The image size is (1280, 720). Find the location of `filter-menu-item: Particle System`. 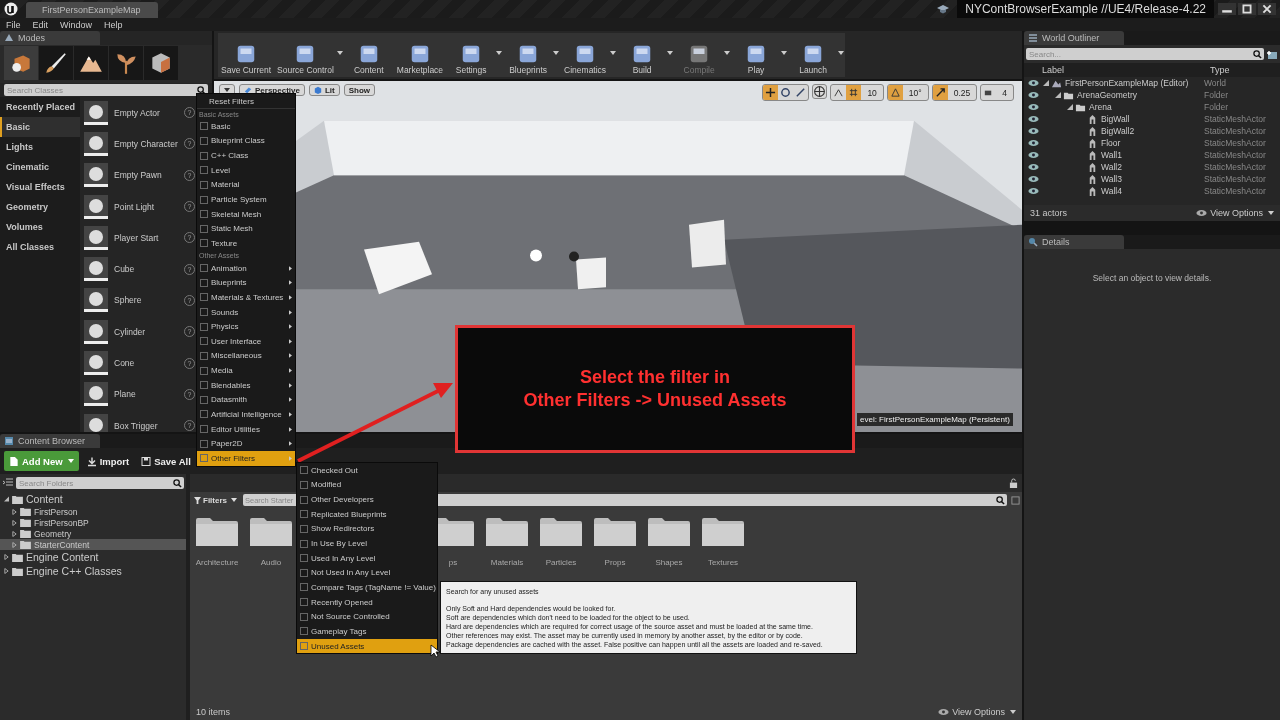

filter-menu-item: Particle System is located at coordinates (246, 199).